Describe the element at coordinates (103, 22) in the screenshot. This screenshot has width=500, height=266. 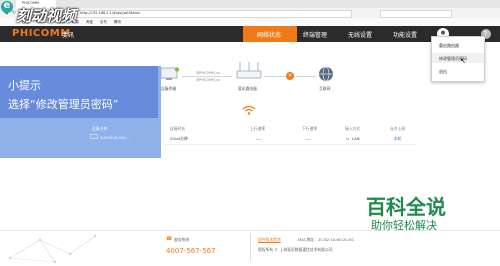
I see `bookmark-item: 京东` at that location.